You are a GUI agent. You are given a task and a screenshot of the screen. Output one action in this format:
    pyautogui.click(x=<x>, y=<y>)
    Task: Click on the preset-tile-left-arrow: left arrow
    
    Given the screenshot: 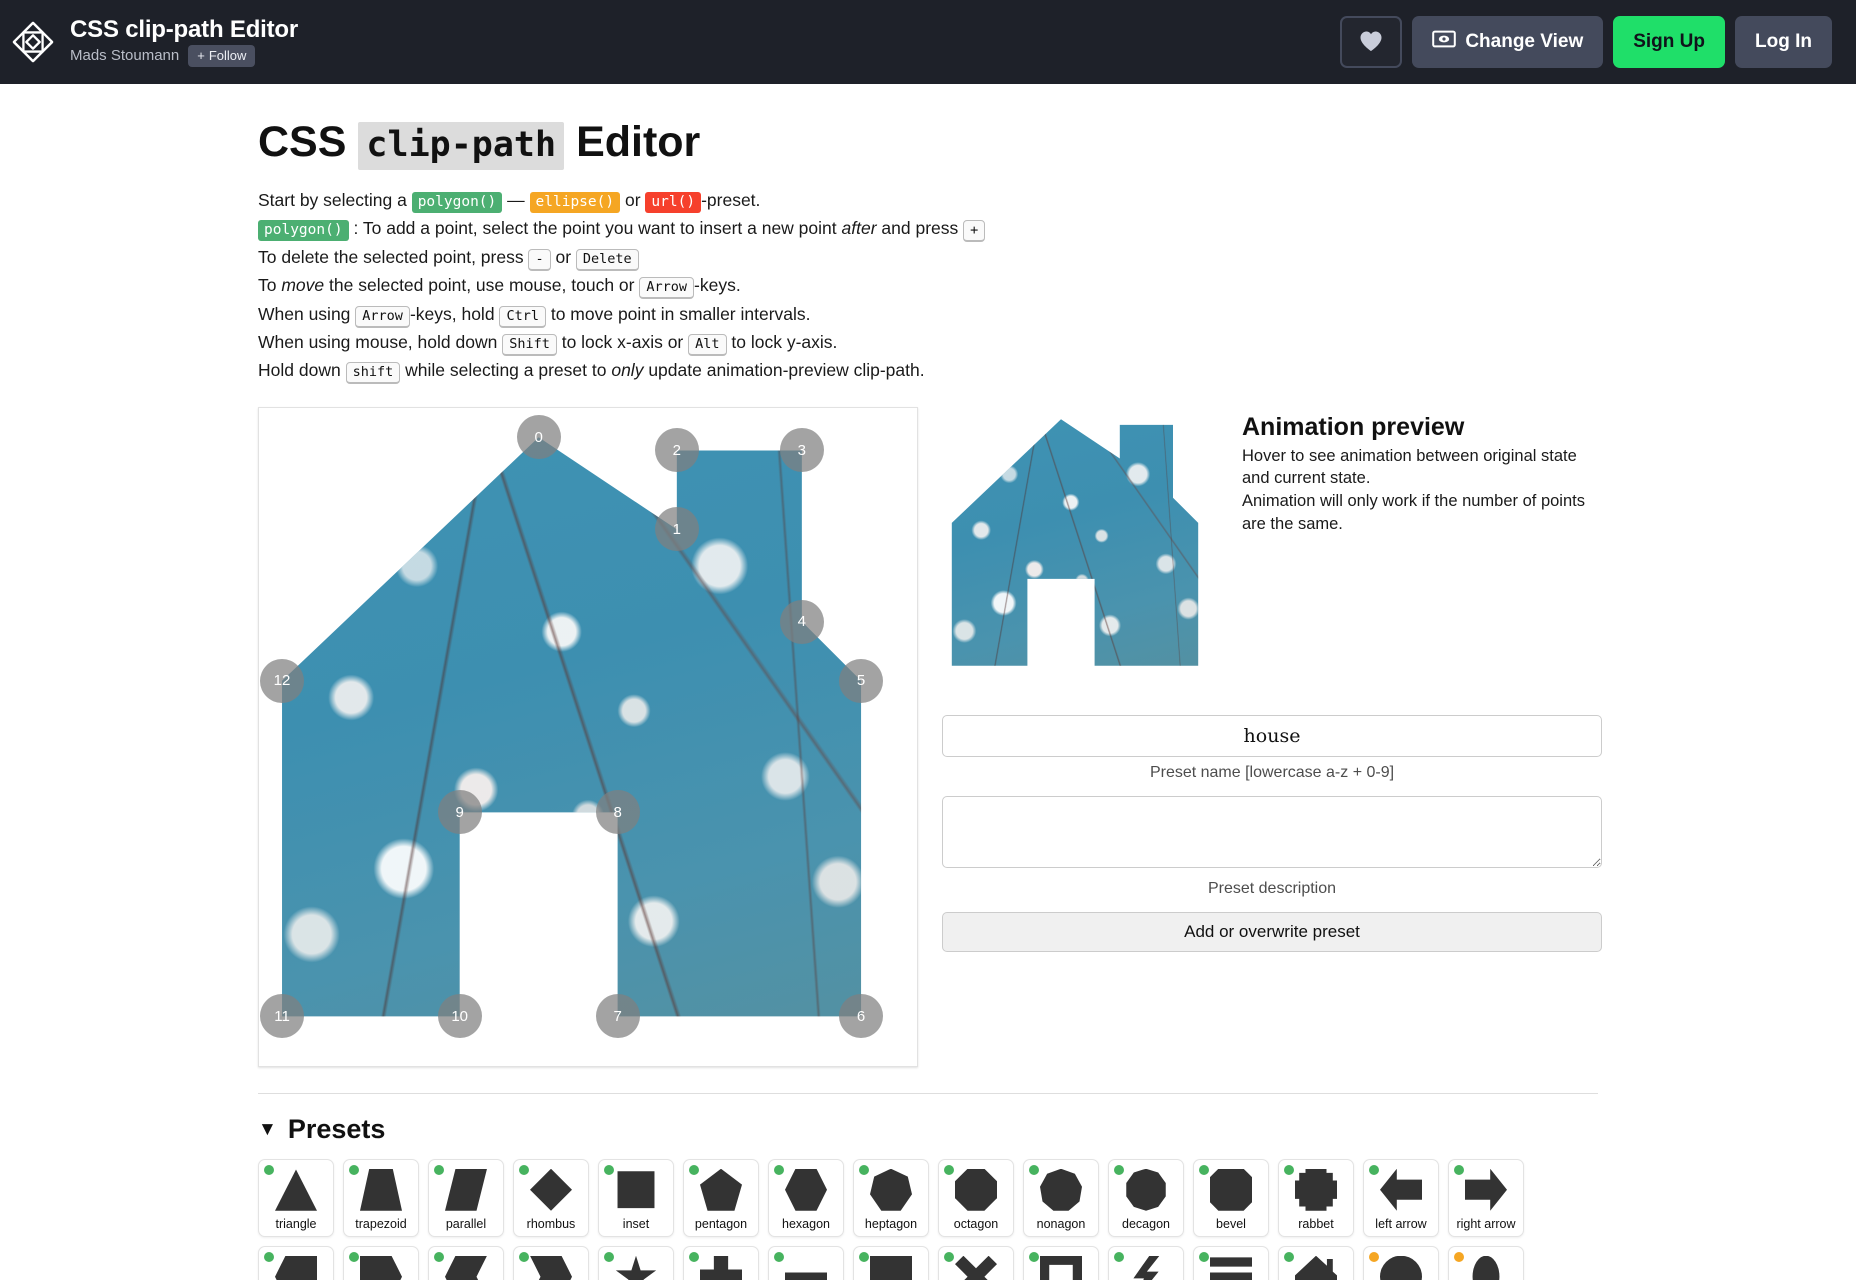 What is the action you would take?
    pyautogui.click(x=1401, y=1197)
    